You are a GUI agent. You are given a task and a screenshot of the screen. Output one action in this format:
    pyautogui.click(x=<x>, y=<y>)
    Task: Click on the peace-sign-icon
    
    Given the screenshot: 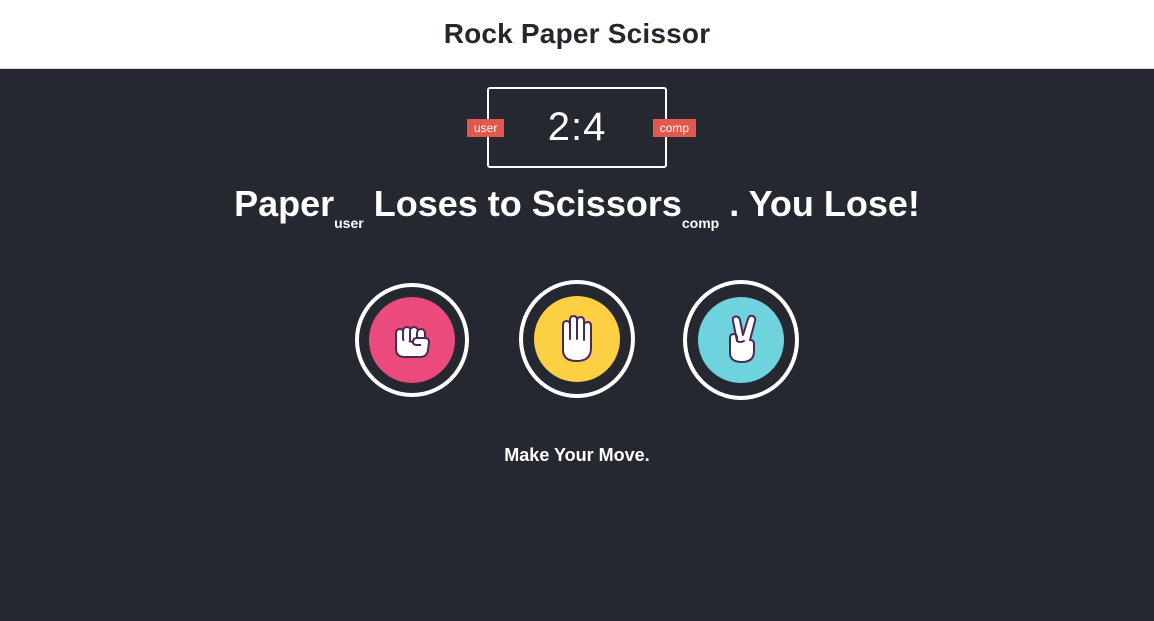 What is the action you would take?
    pyautogui.click(x=743, y=338)
    